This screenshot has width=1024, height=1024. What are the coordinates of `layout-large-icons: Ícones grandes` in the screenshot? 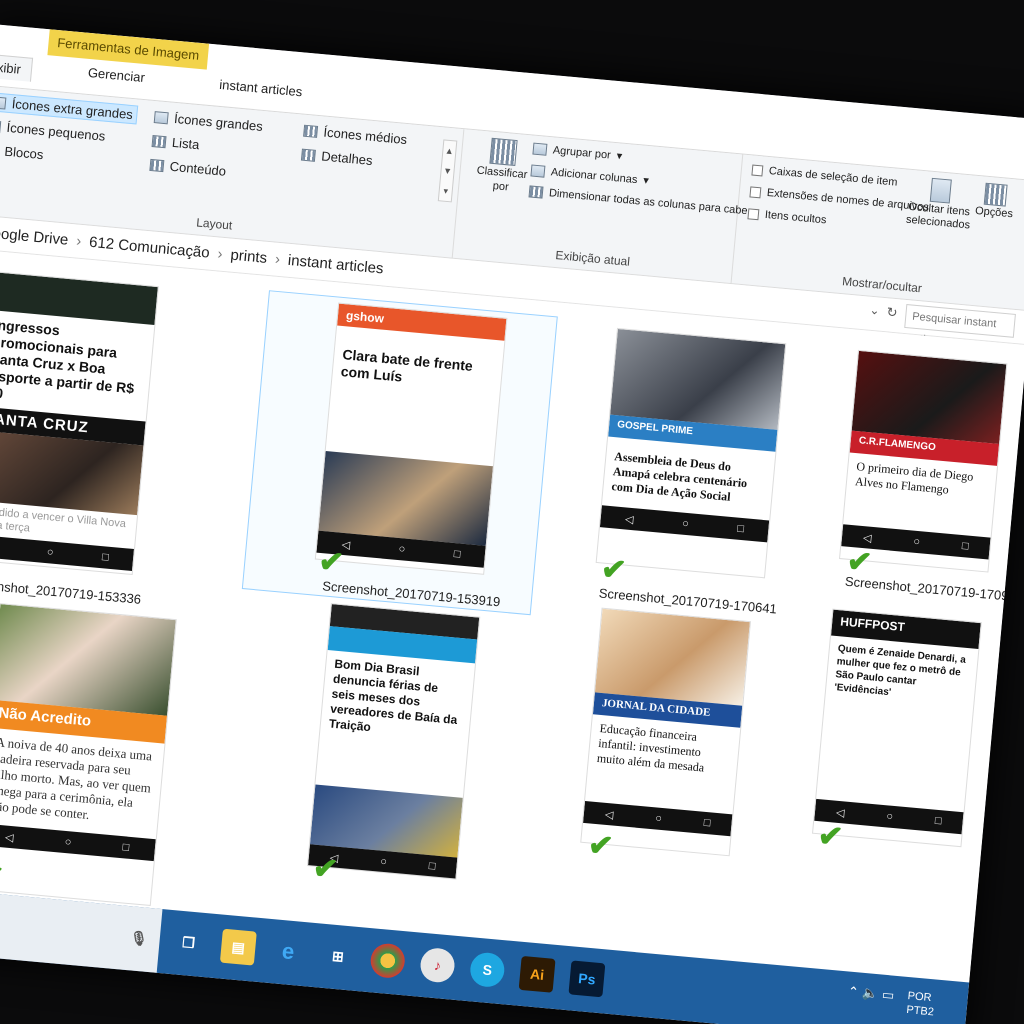 It's located at (208, 121).